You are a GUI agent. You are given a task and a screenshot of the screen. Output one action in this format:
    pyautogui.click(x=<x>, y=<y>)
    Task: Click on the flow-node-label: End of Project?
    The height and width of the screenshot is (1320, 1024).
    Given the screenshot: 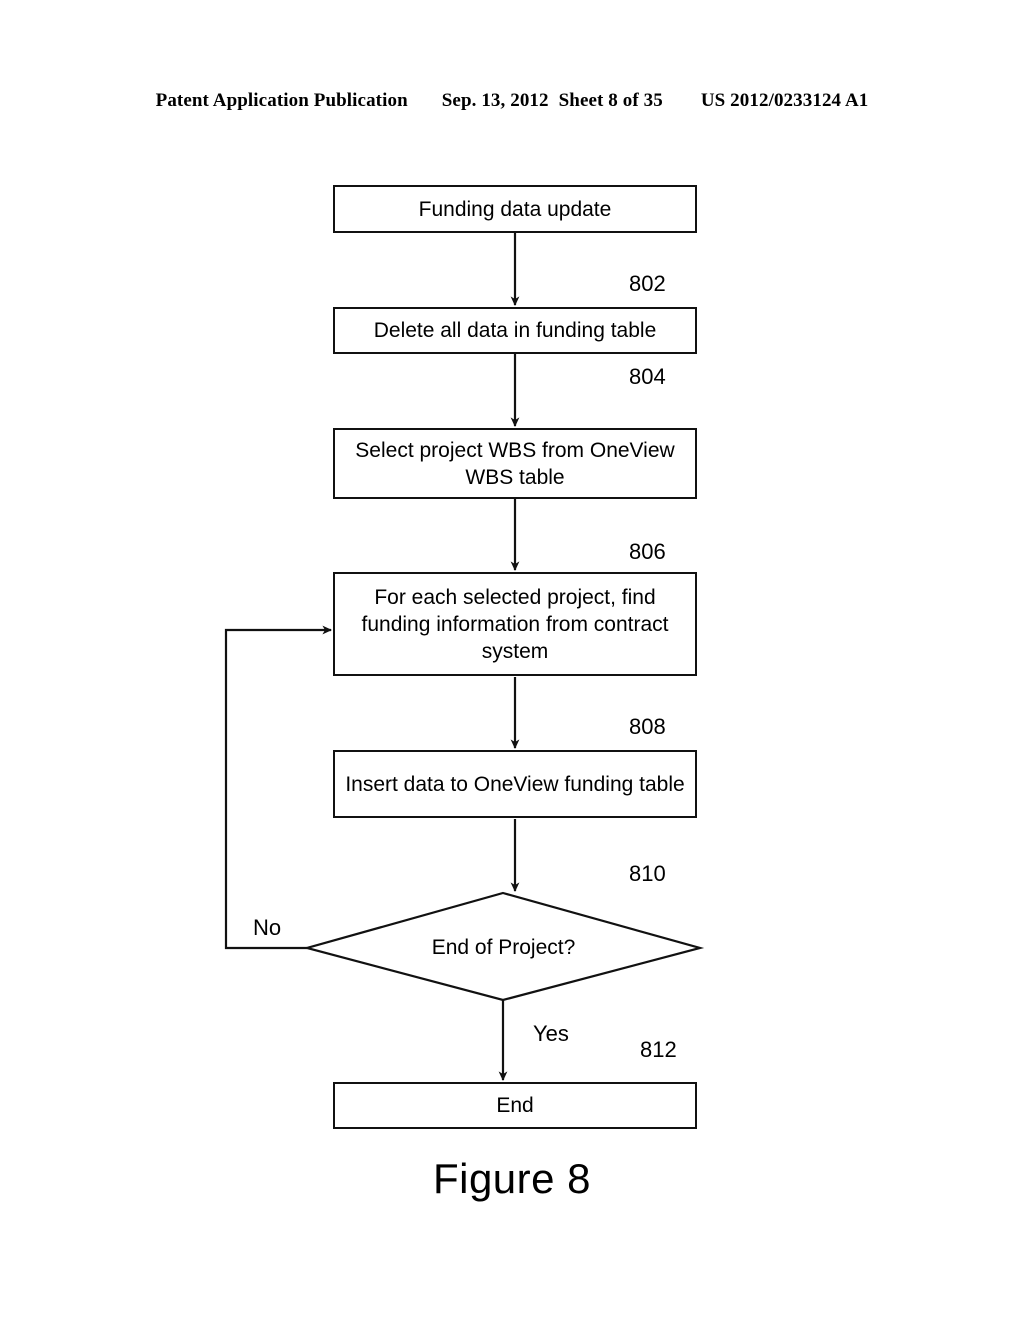 What is the action you would take?
    pyautogui.click(x=503, y=947)
    